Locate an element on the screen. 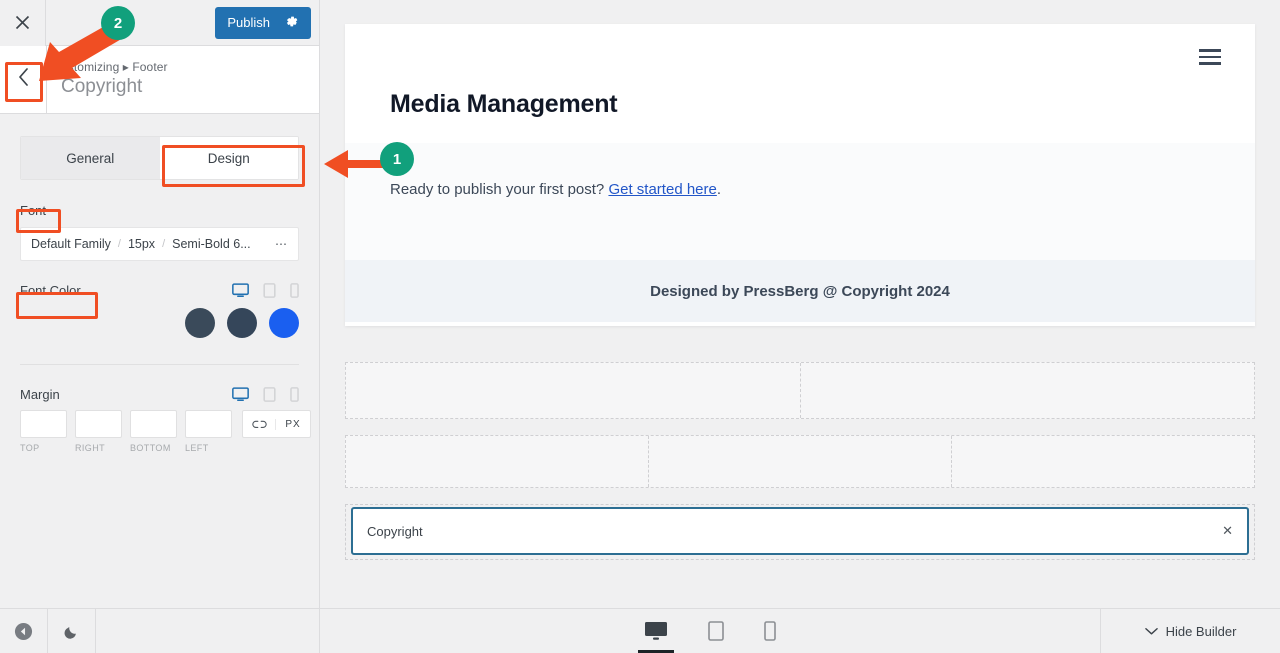 The image size is (1280, 653). margin-field: Margin TOP RIGHT BOTTOM LEFT PX is located at coordinates (165, 421).